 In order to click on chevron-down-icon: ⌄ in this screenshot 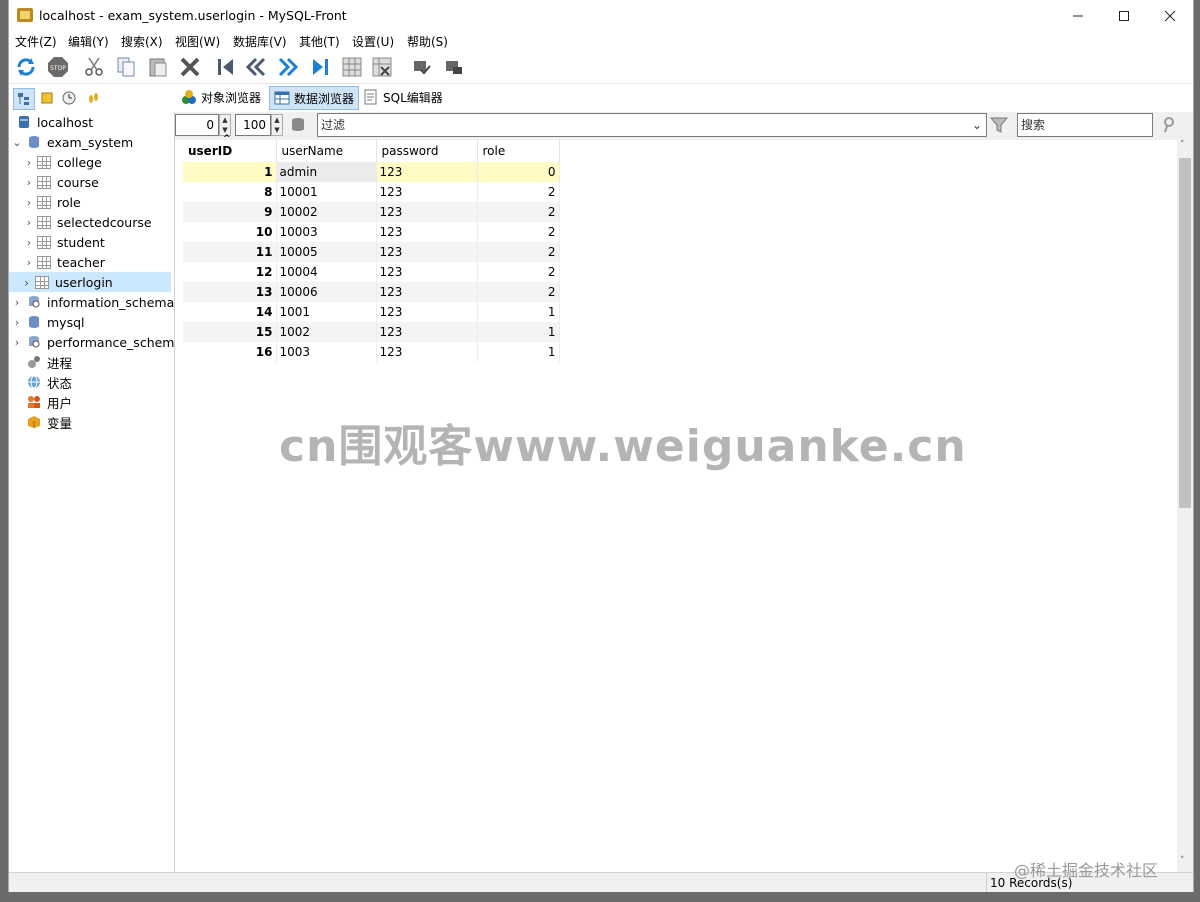, I will do `click(977, 125)`.